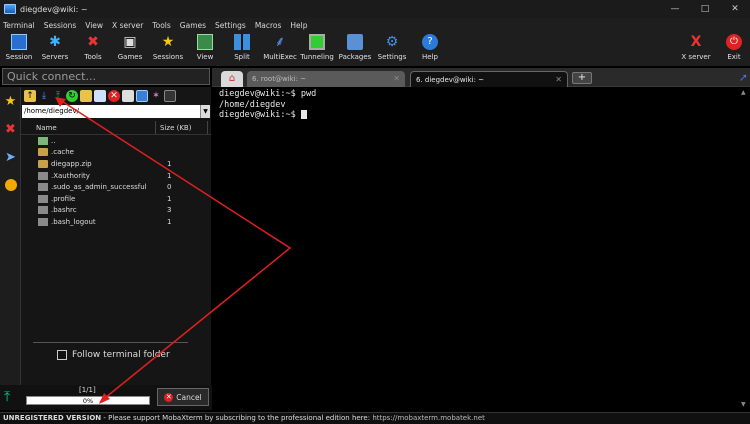 This screenshot has width=750, height=424. Describe the element at coordinates (317, 50) in the screenshot. I see `tunneling-button: Tunneling` at that location.